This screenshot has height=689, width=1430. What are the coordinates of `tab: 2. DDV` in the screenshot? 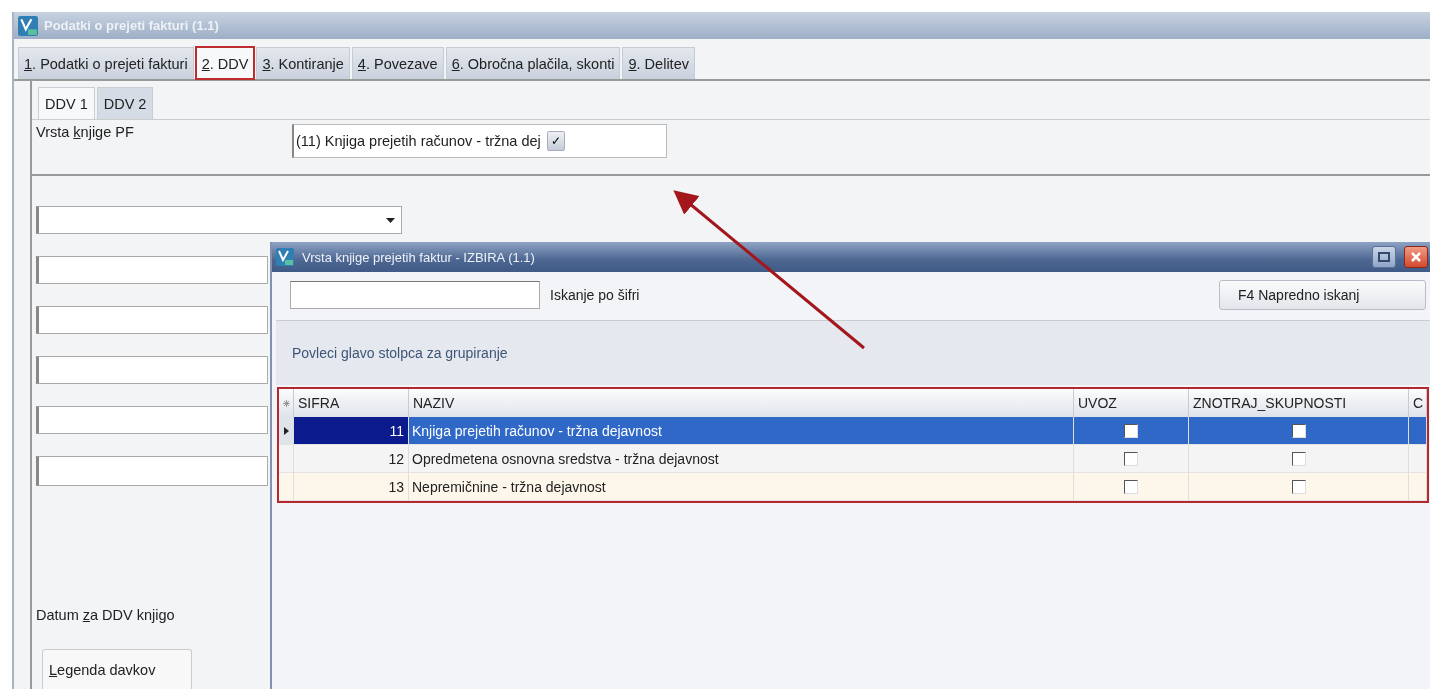 It's located at (225, 63).